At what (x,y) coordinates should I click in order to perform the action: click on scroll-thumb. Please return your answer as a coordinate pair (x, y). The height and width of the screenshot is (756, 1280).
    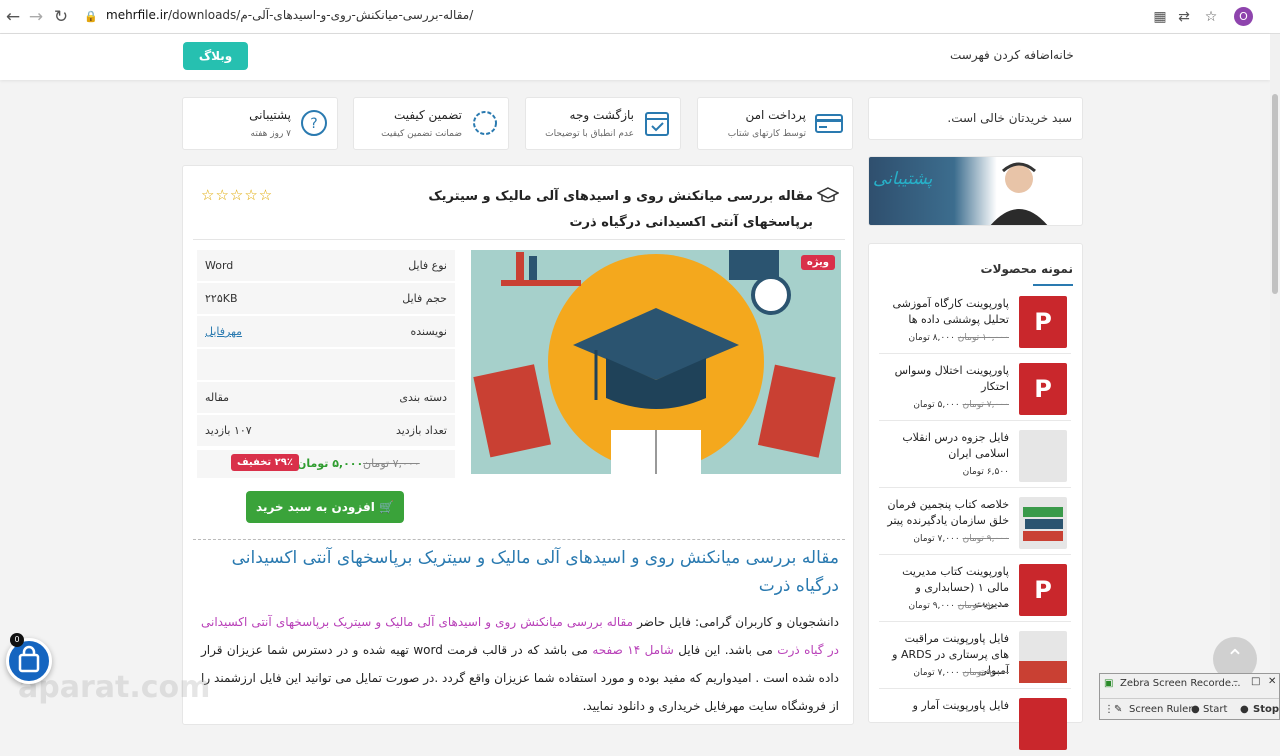
    Looking at the image, I should click on (1275, 194).